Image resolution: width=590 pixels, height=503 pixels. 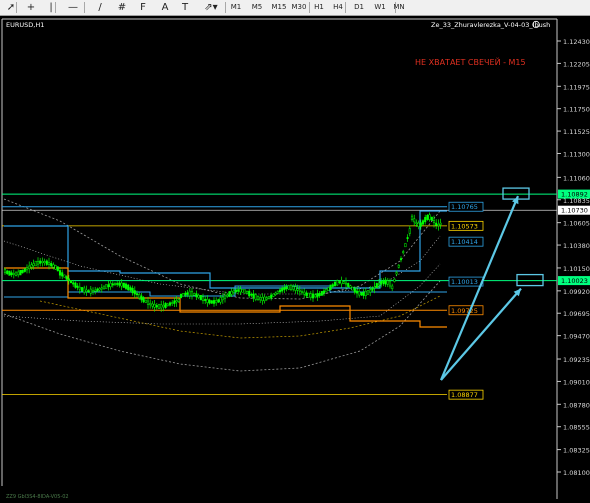 I want to click on scale-label-support: 1.10023, so click(x=574, y=281).